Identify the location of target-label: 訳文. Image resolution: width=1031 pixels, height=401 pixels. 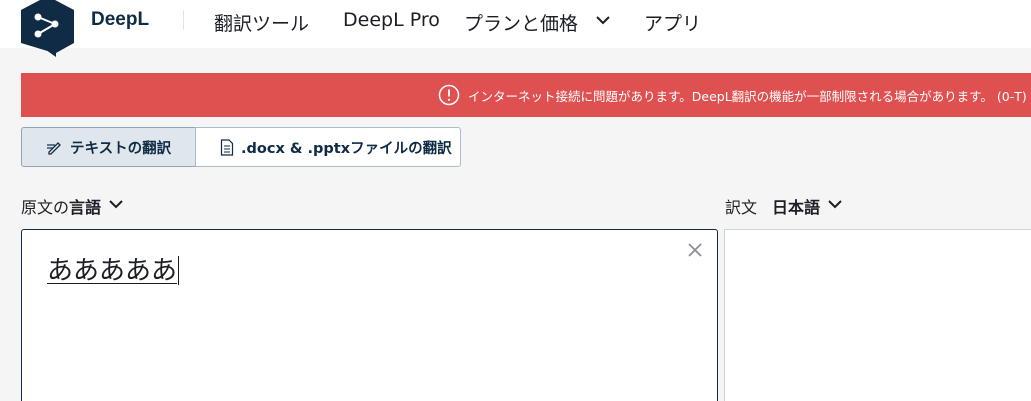
(741, 207).